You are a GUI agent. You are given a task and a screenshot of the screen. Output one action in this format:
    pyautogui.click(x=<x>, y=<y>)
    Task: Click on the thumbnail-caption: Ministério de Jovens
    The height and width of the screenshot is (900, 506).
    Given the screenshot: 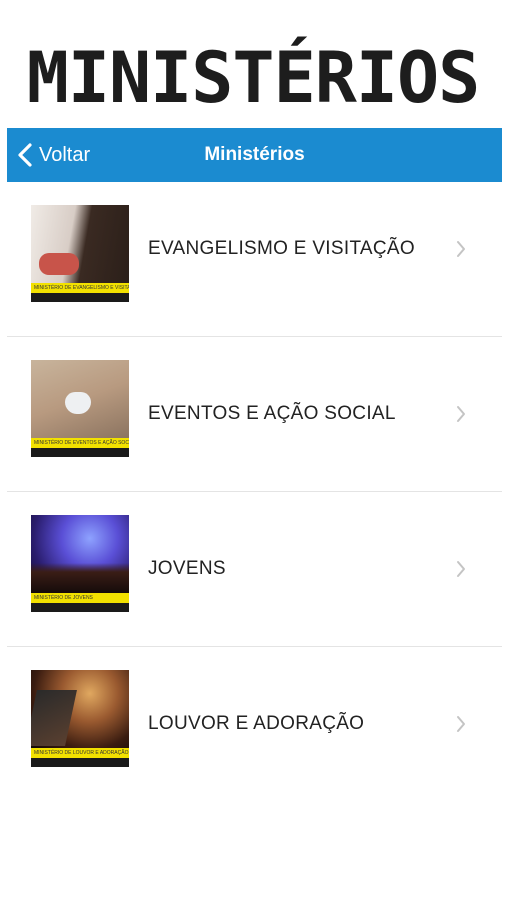 What is the action you would take?
    pyautogui.click(x=80, y=598)
    